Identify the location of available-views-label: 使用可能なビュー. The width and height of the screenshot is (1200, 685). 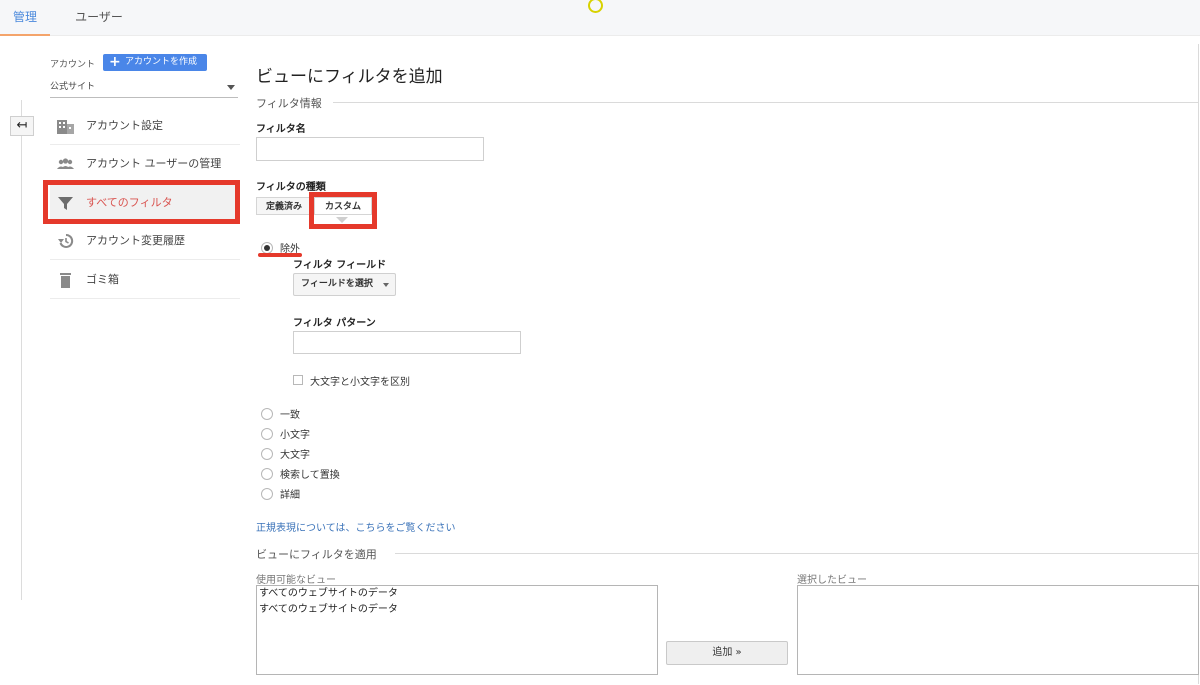
(296, 580).